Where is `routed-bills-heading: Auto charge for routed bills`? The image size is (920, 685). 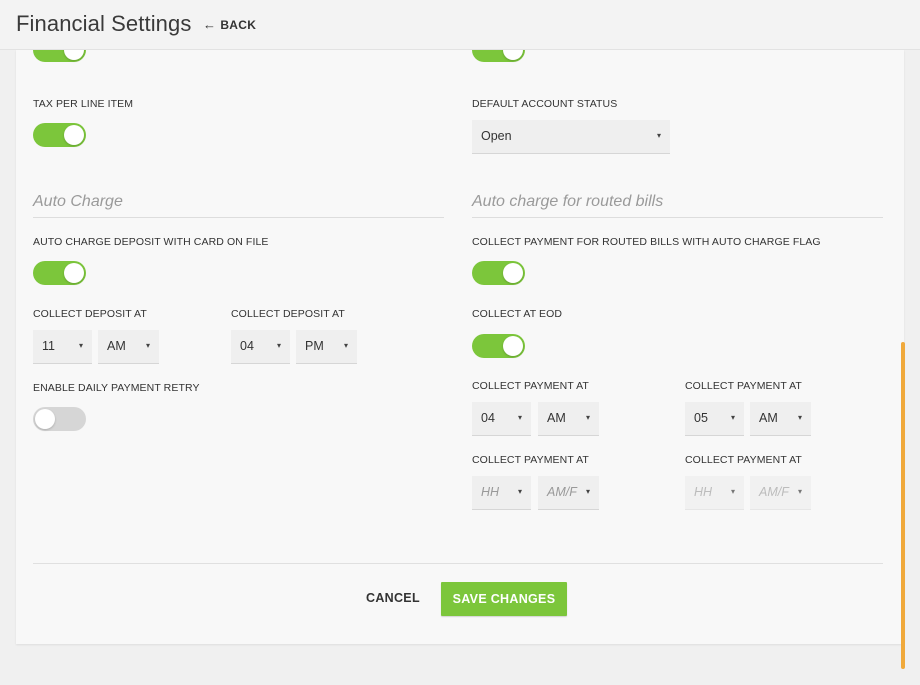 routed-bills-heading: Auto charge for routed bills is located at coordinates (568, 201).